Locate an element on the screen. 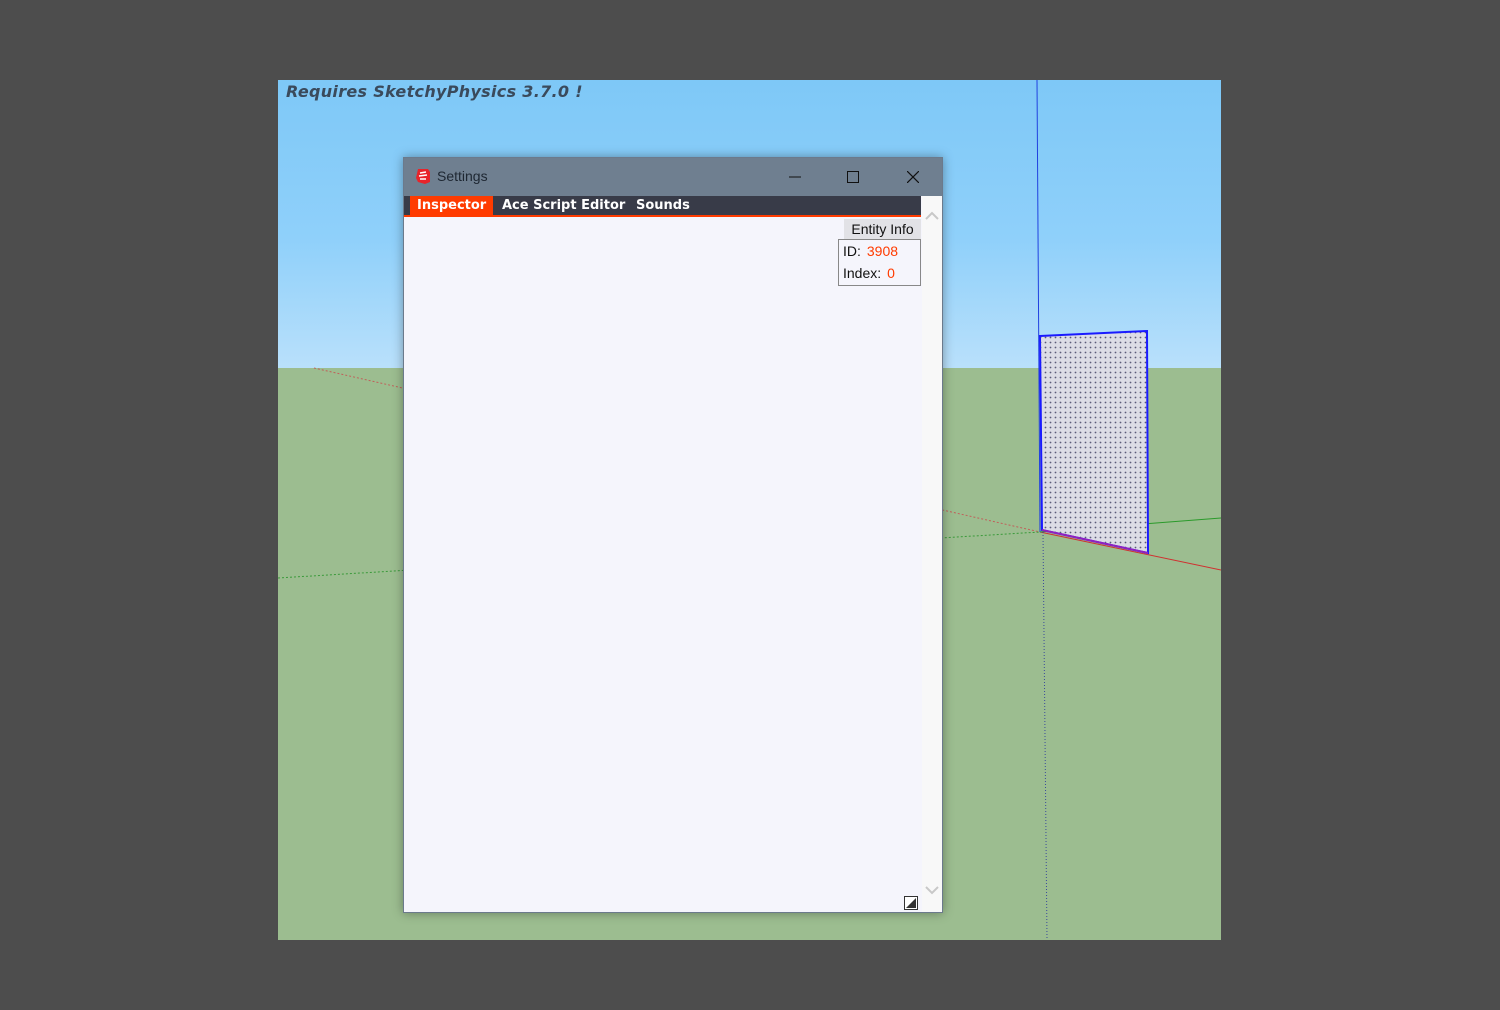 This screenshot has width=1500, height=1010. entity-index-row: Index: 0 is located at coordinates (869, 273).